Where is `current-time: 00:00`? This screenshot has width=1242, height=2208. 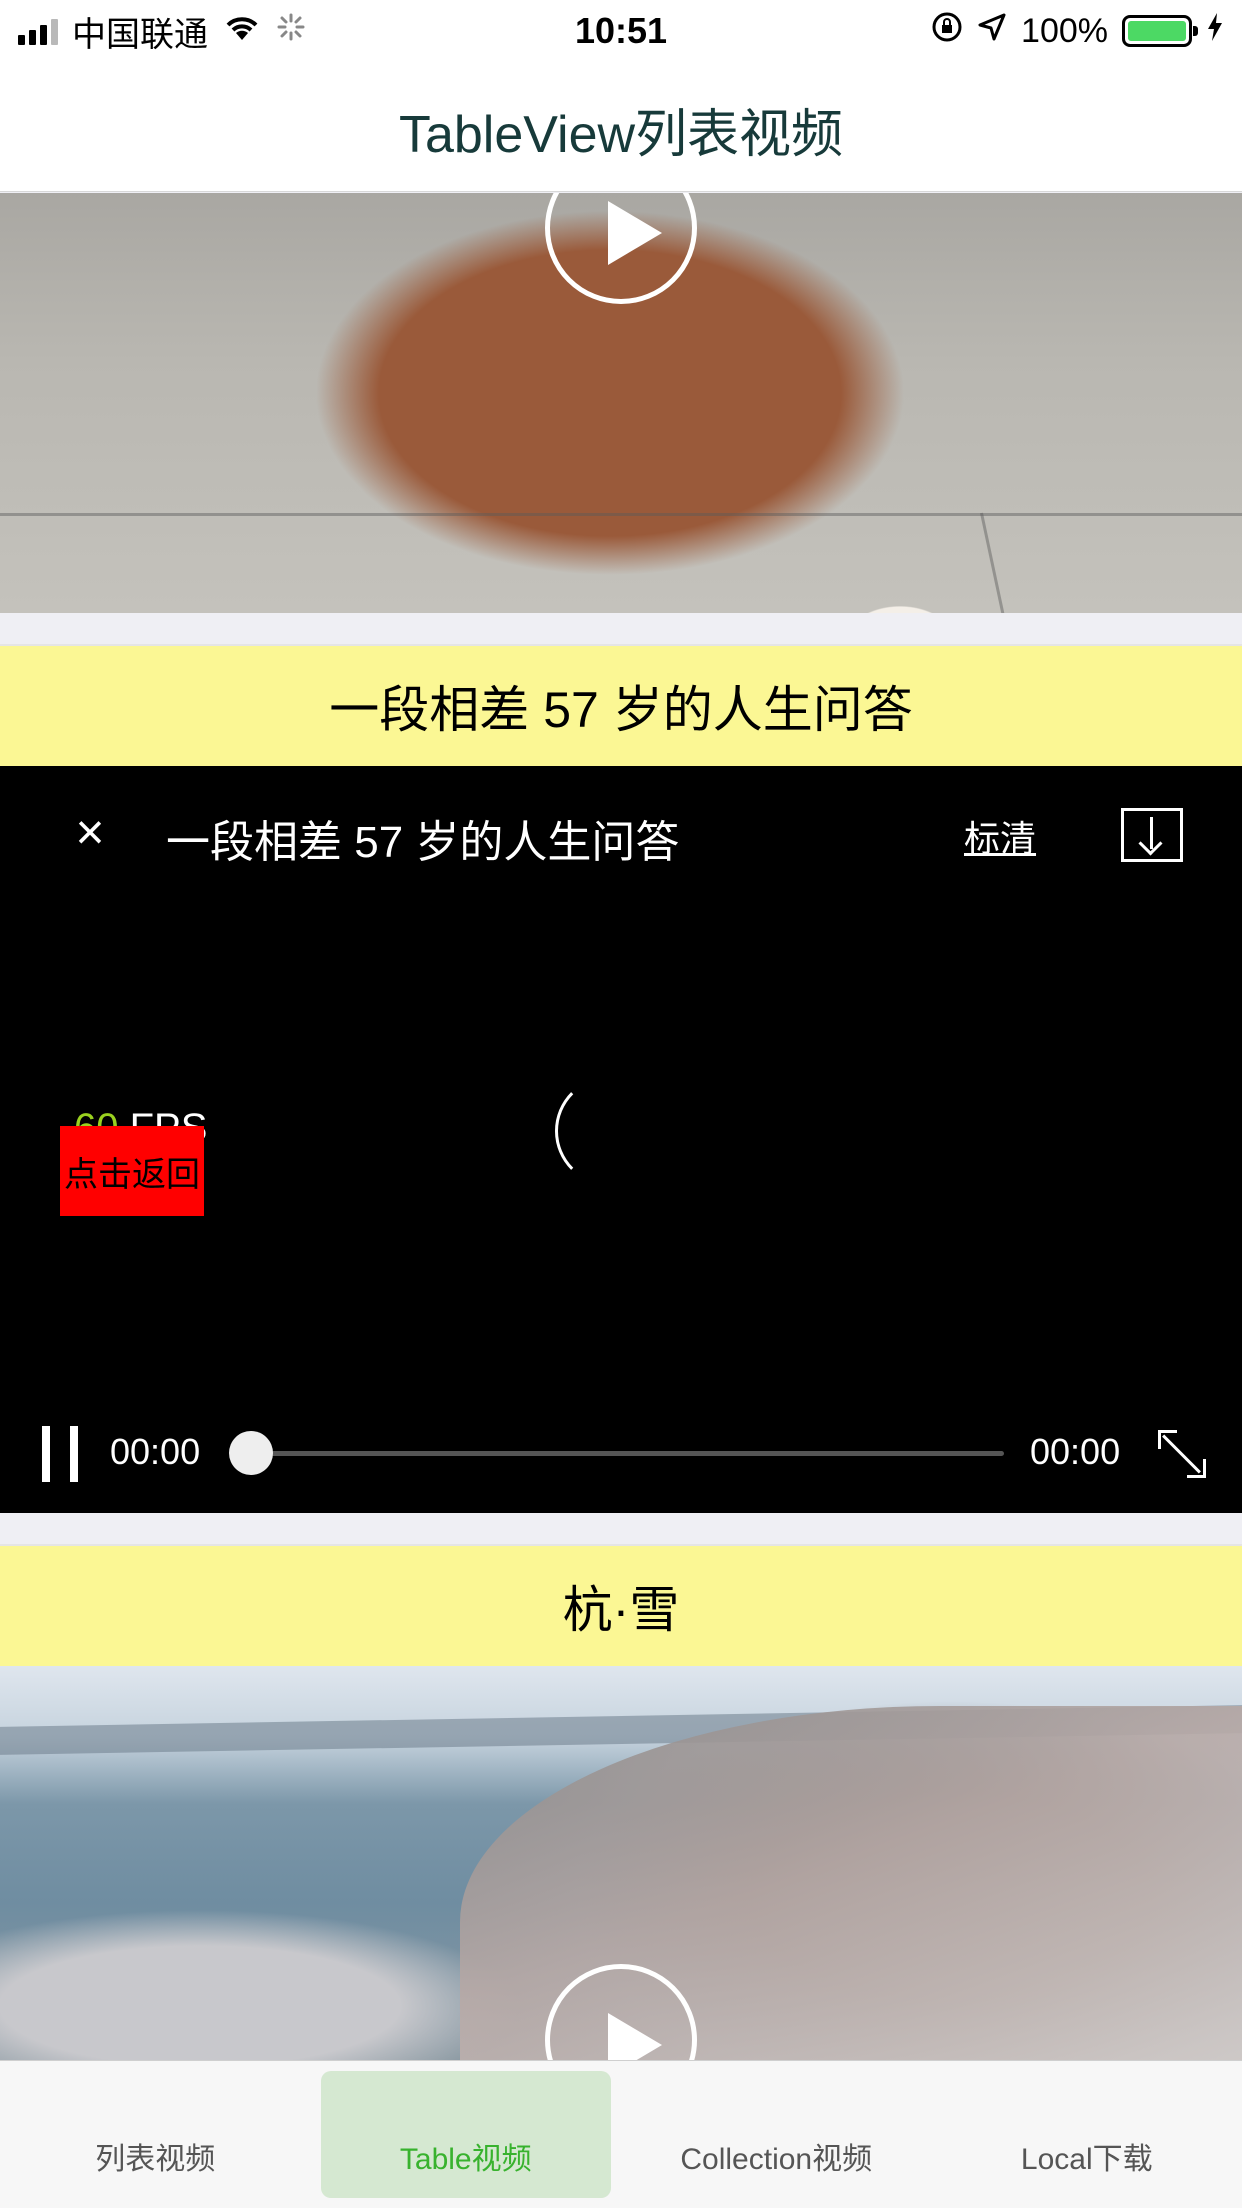 current-time: 00:00 is located at coordinates (155, 1451).